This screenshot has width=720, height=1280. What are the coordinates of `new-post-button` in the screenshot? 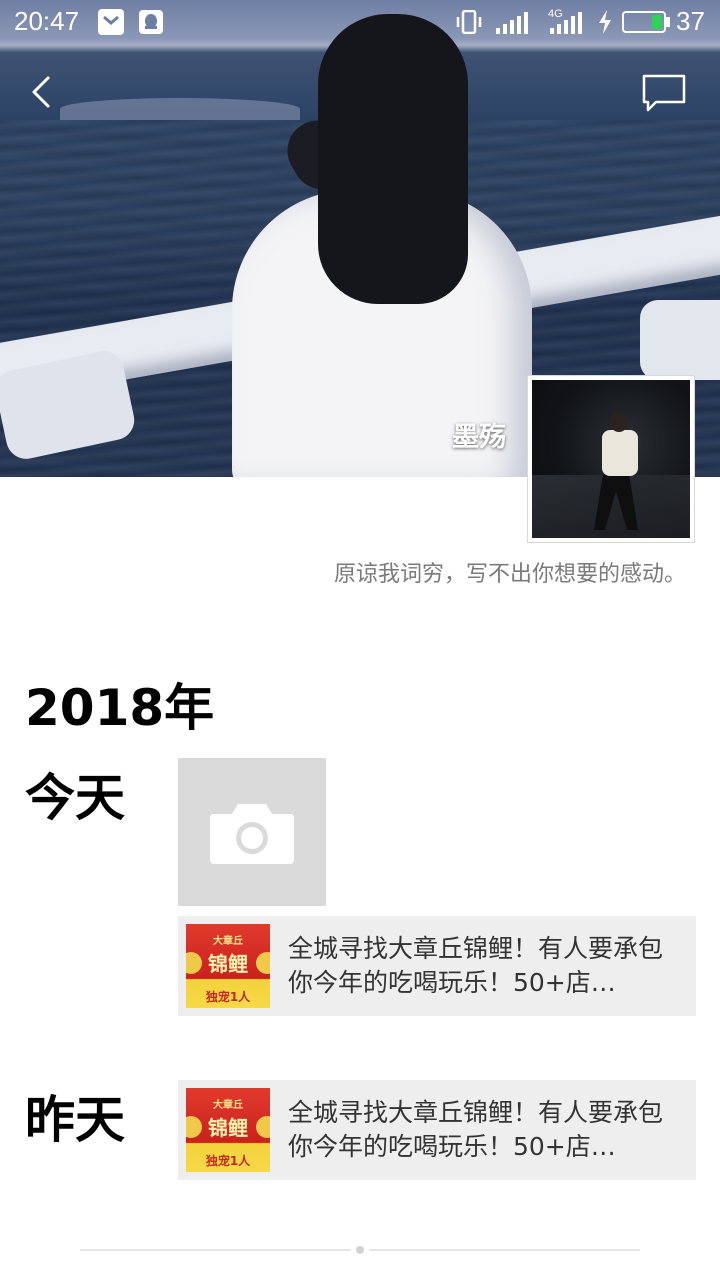 It's located at (252, 832).